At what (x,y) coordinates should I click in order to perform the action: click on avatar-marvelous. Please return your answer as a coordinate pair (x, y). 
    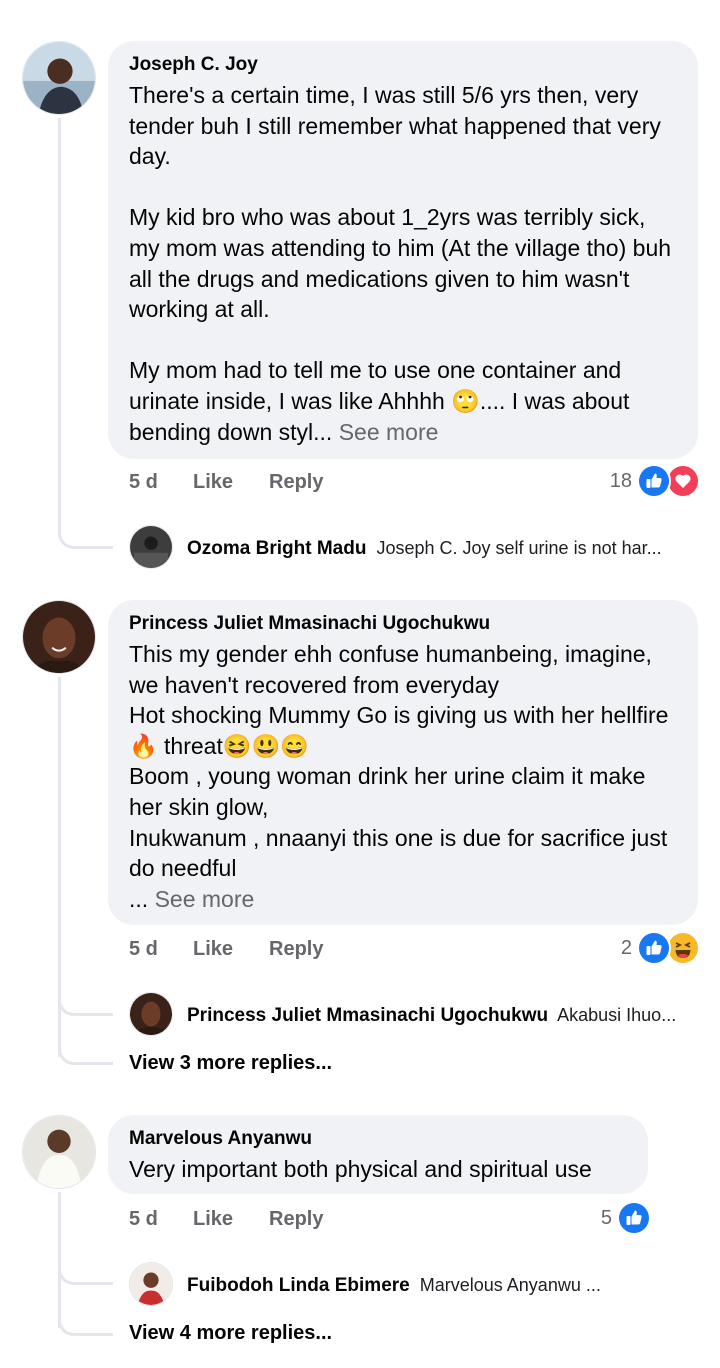
    Looking at the image, I should click on (59, 1152).